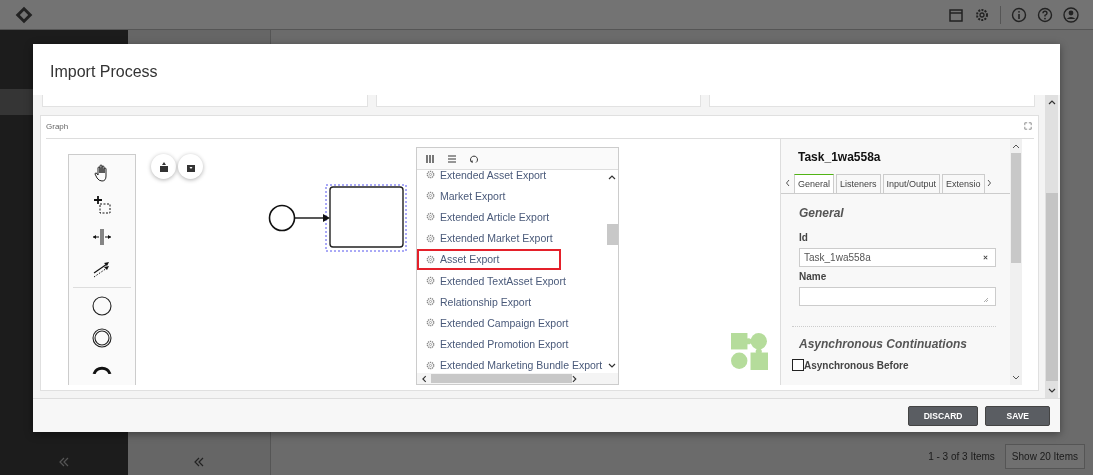 The width and height of the screenshot is (1093, 475). Describe the element at coordinates (986, 300) in the screenshot. I see `resize-grip-icon` at that location.